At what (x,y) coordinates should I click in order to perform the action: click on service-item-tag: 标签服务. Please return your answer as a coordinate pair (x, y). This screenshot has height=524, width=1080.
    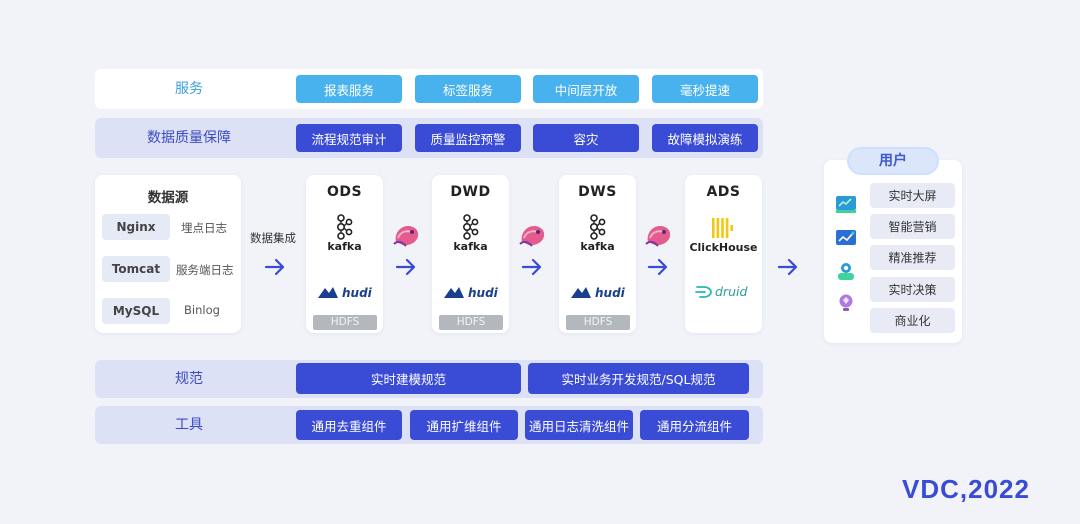
    Looking at the image, I should click on (468, 89).